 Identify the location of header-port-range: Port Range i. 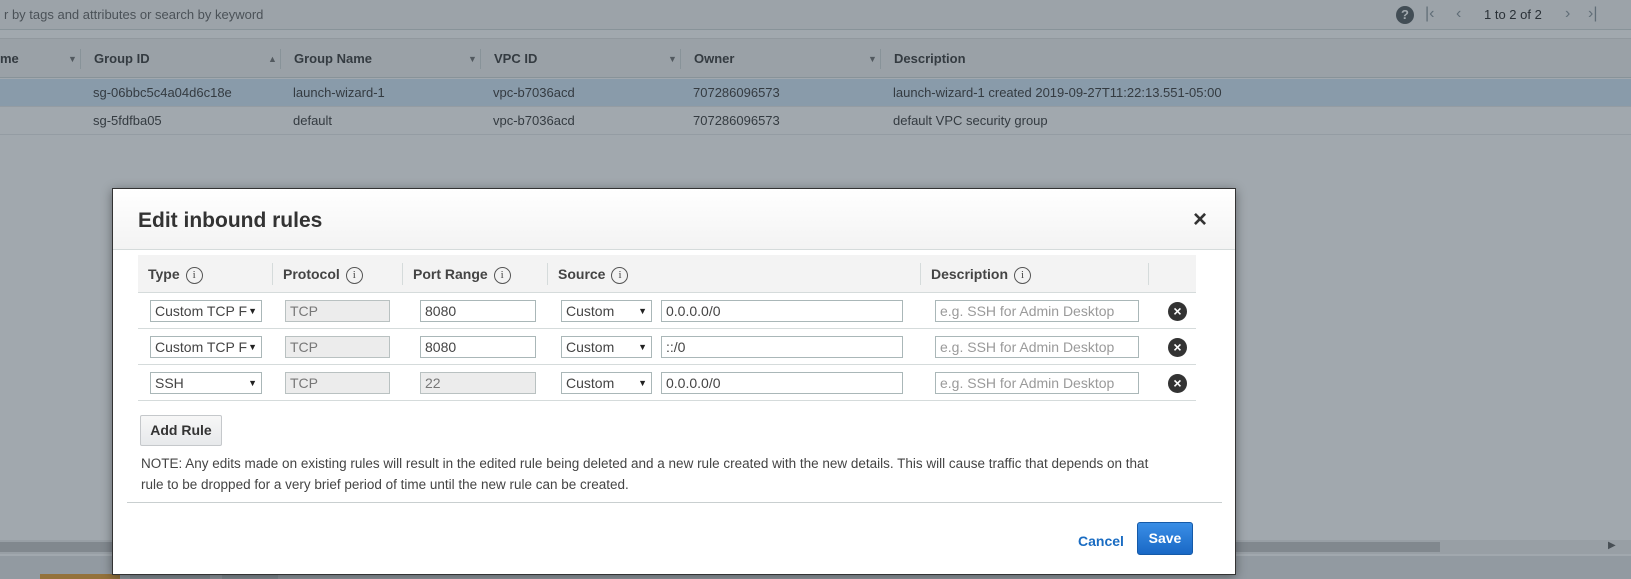
(462, 274).